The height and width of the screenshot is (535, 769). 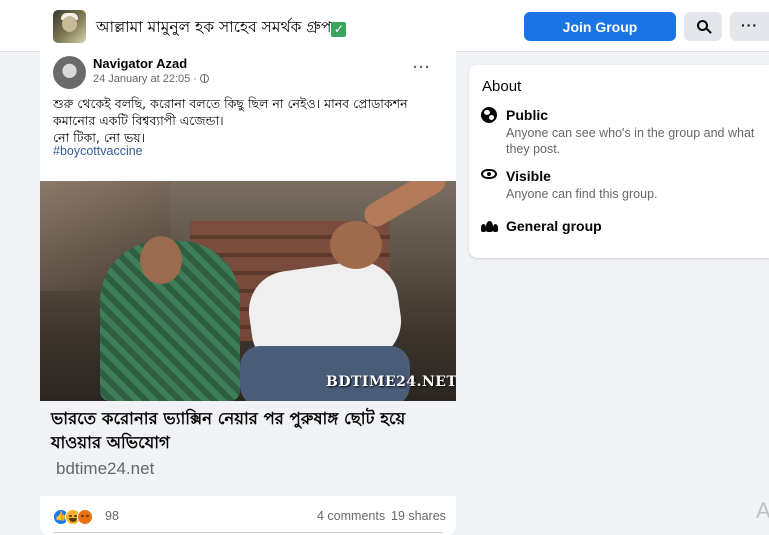 What do you see at coordinates (112, 516) in the screenshot?
I see `reaction-count: 98` at bounding box center [112, 516].